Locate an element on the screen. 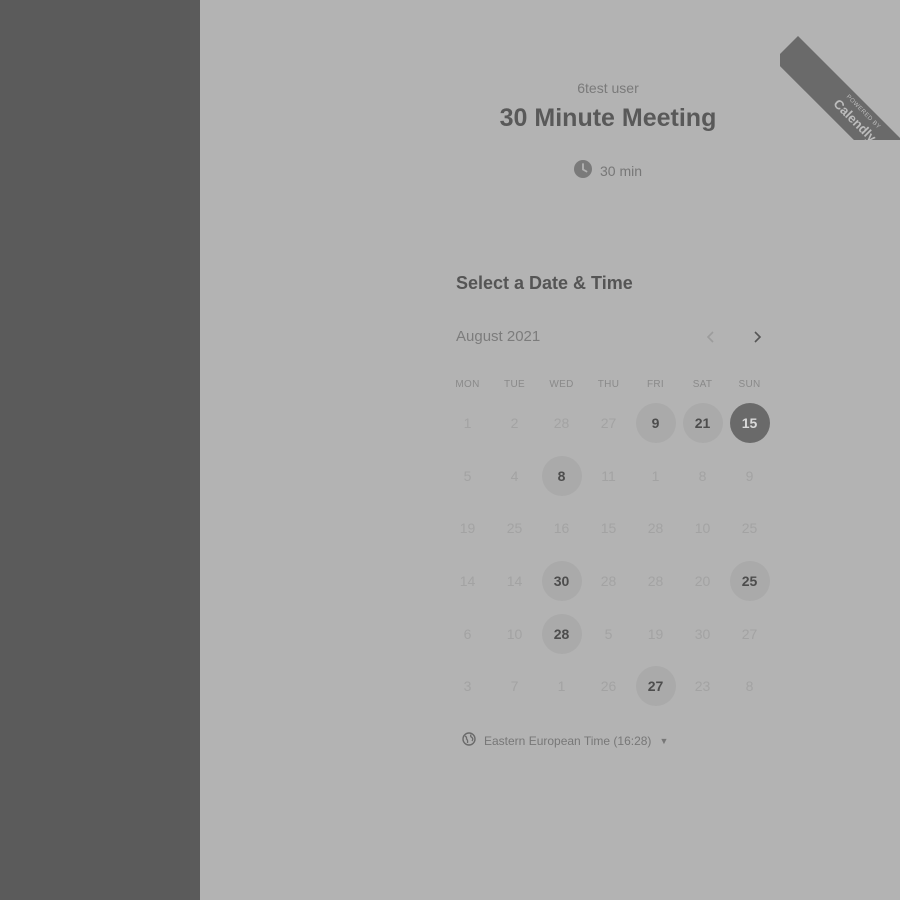 The image size is (900, 900). weekday-label: MON is located at coordinates (467, 384).